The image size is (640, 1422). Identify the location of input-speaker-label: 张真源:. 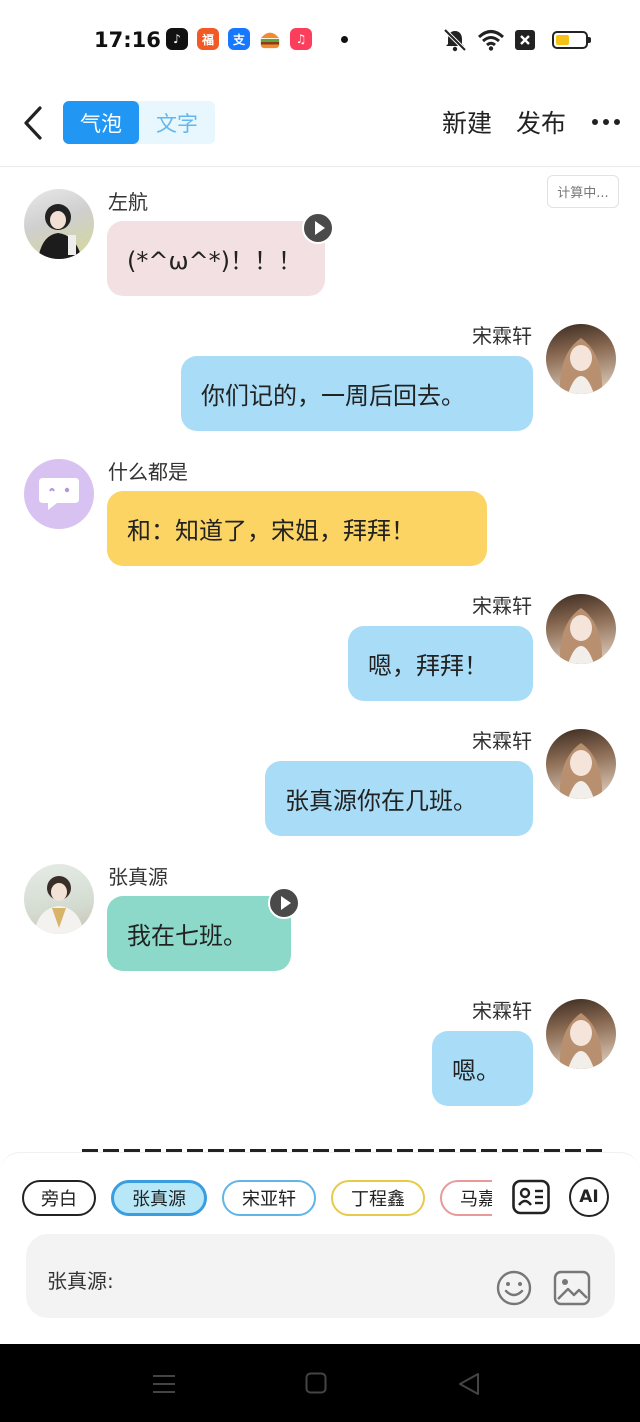
(80, 1281).